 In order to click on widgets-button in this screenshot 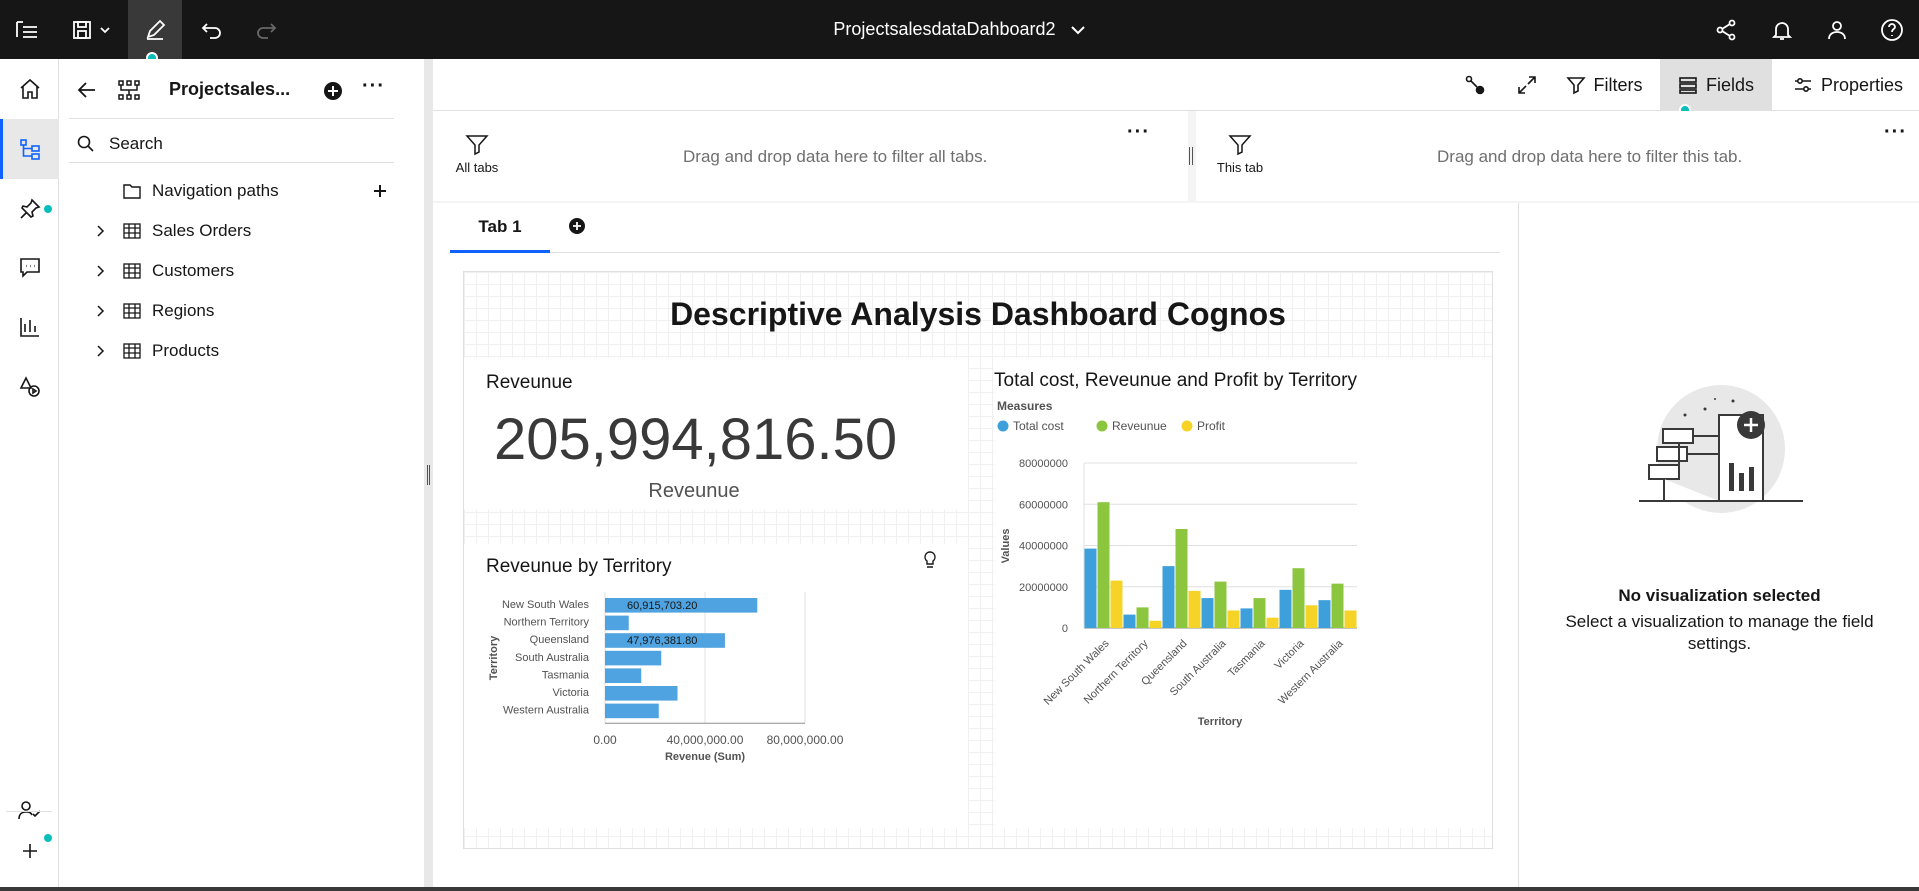, I will do `click(29, 387)`.